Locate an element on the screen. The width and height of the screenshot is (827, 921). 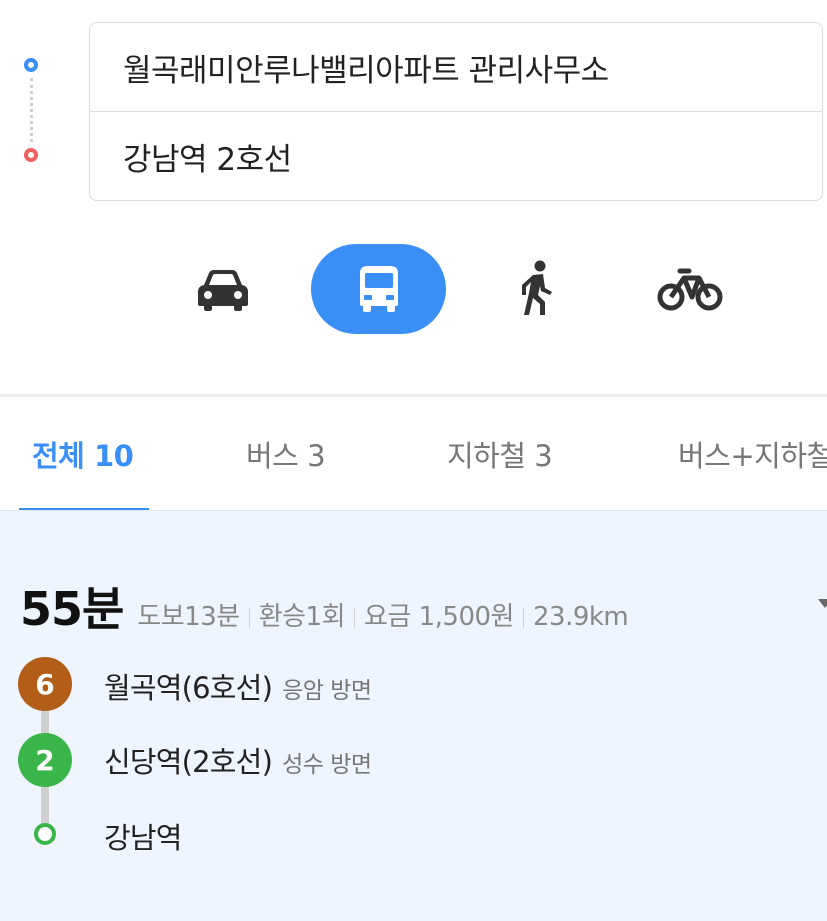
route-step: 월곡역(6호선) 응암 방면 is located at coordinates (238, 686).